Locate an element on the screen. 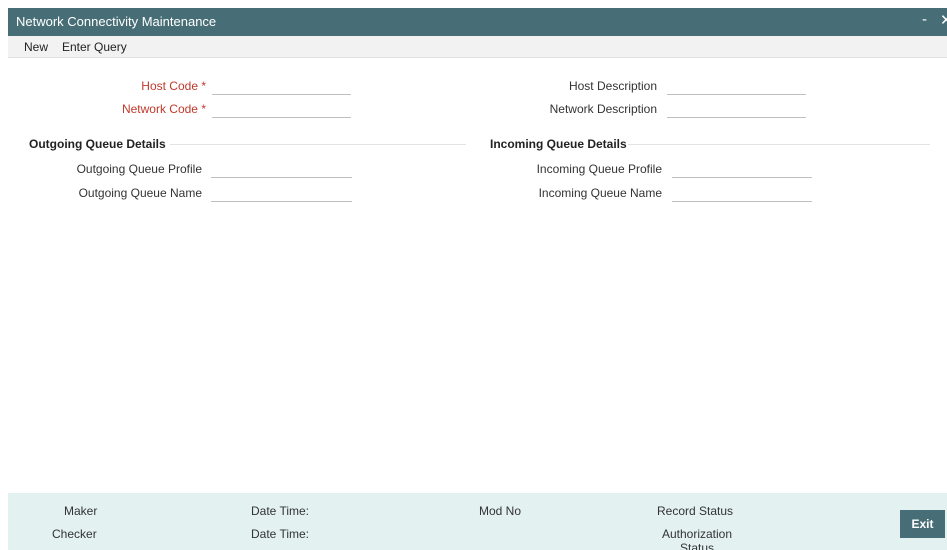  outgoing-queue-profile-label: Outgoing Queue Profile is located at coordinates (139, 169).